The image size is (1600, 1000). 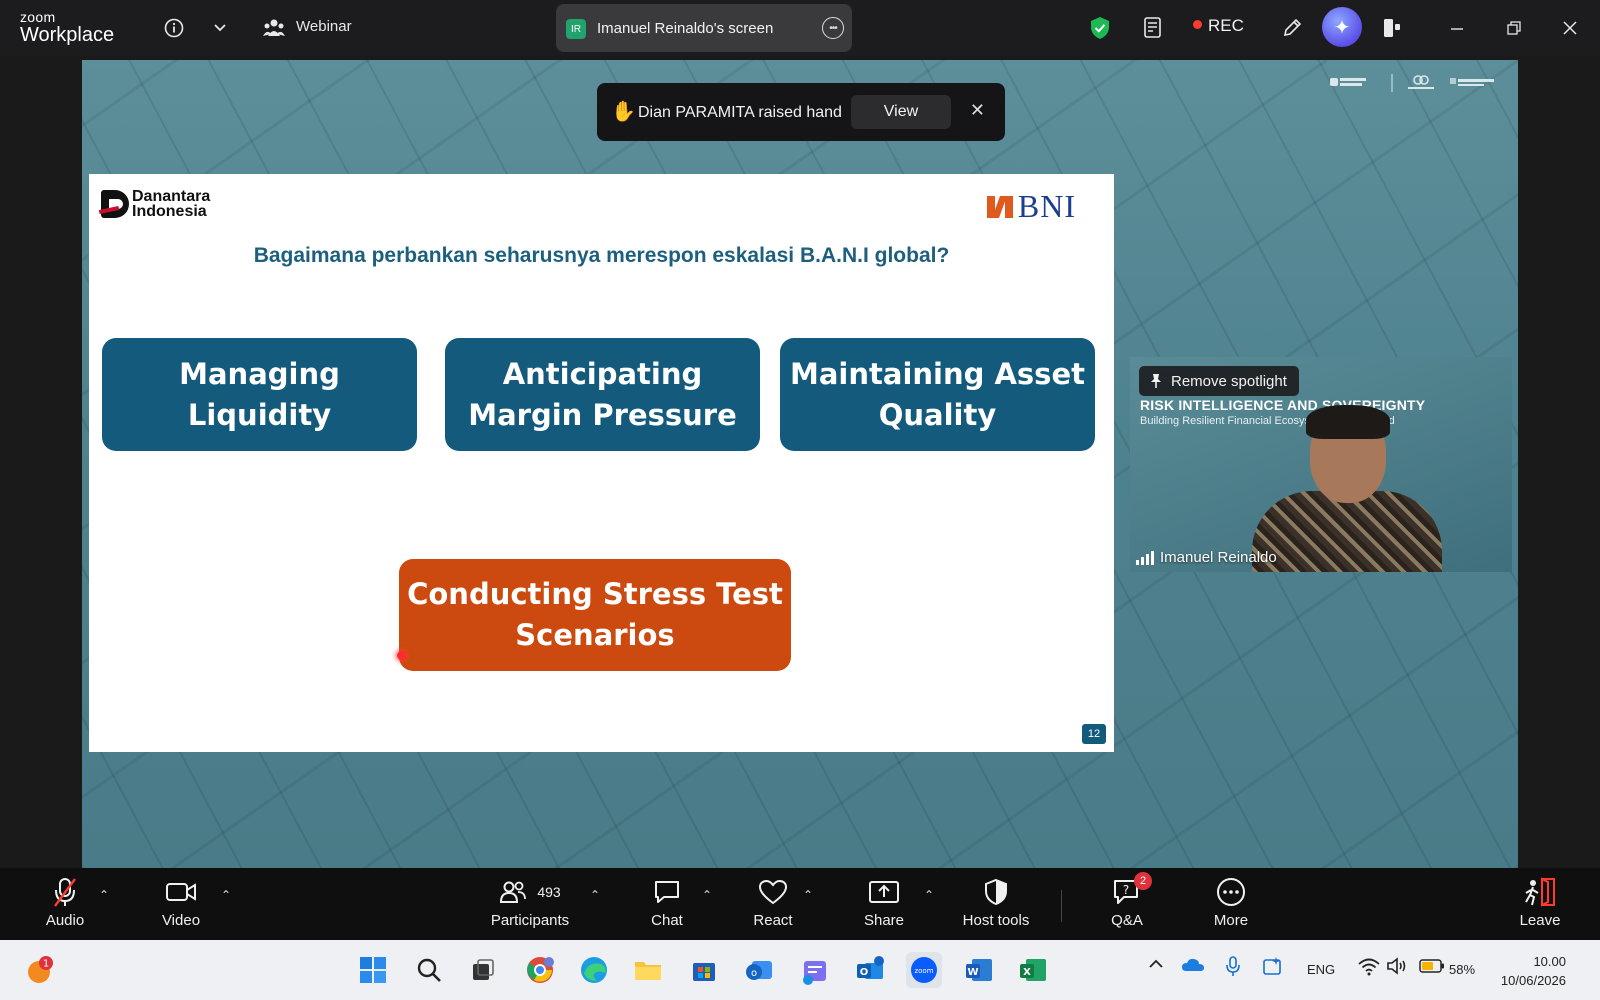 What do you see at coordinates (429, 970) in the screenshot?
I see `search-icon` at bounding box center [429, 970].